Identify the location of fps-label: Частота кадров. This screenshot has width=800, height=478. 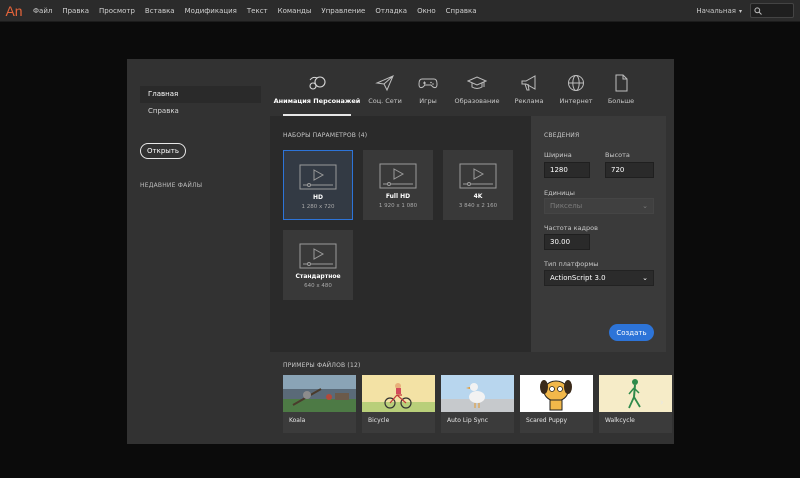
(571, 228).